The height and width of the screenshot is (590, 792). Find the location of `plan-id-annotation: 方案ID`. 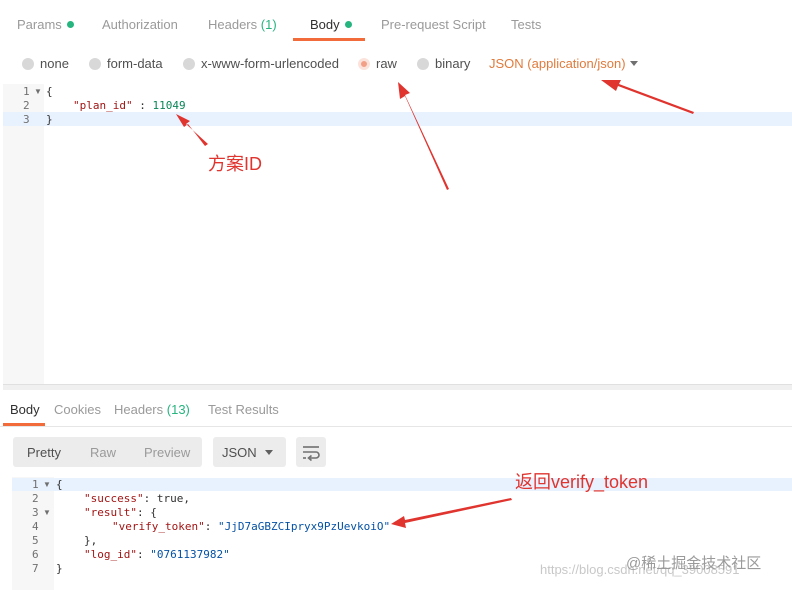

plan-id-annotation: 方案ID is located at coordinates (235, 164).